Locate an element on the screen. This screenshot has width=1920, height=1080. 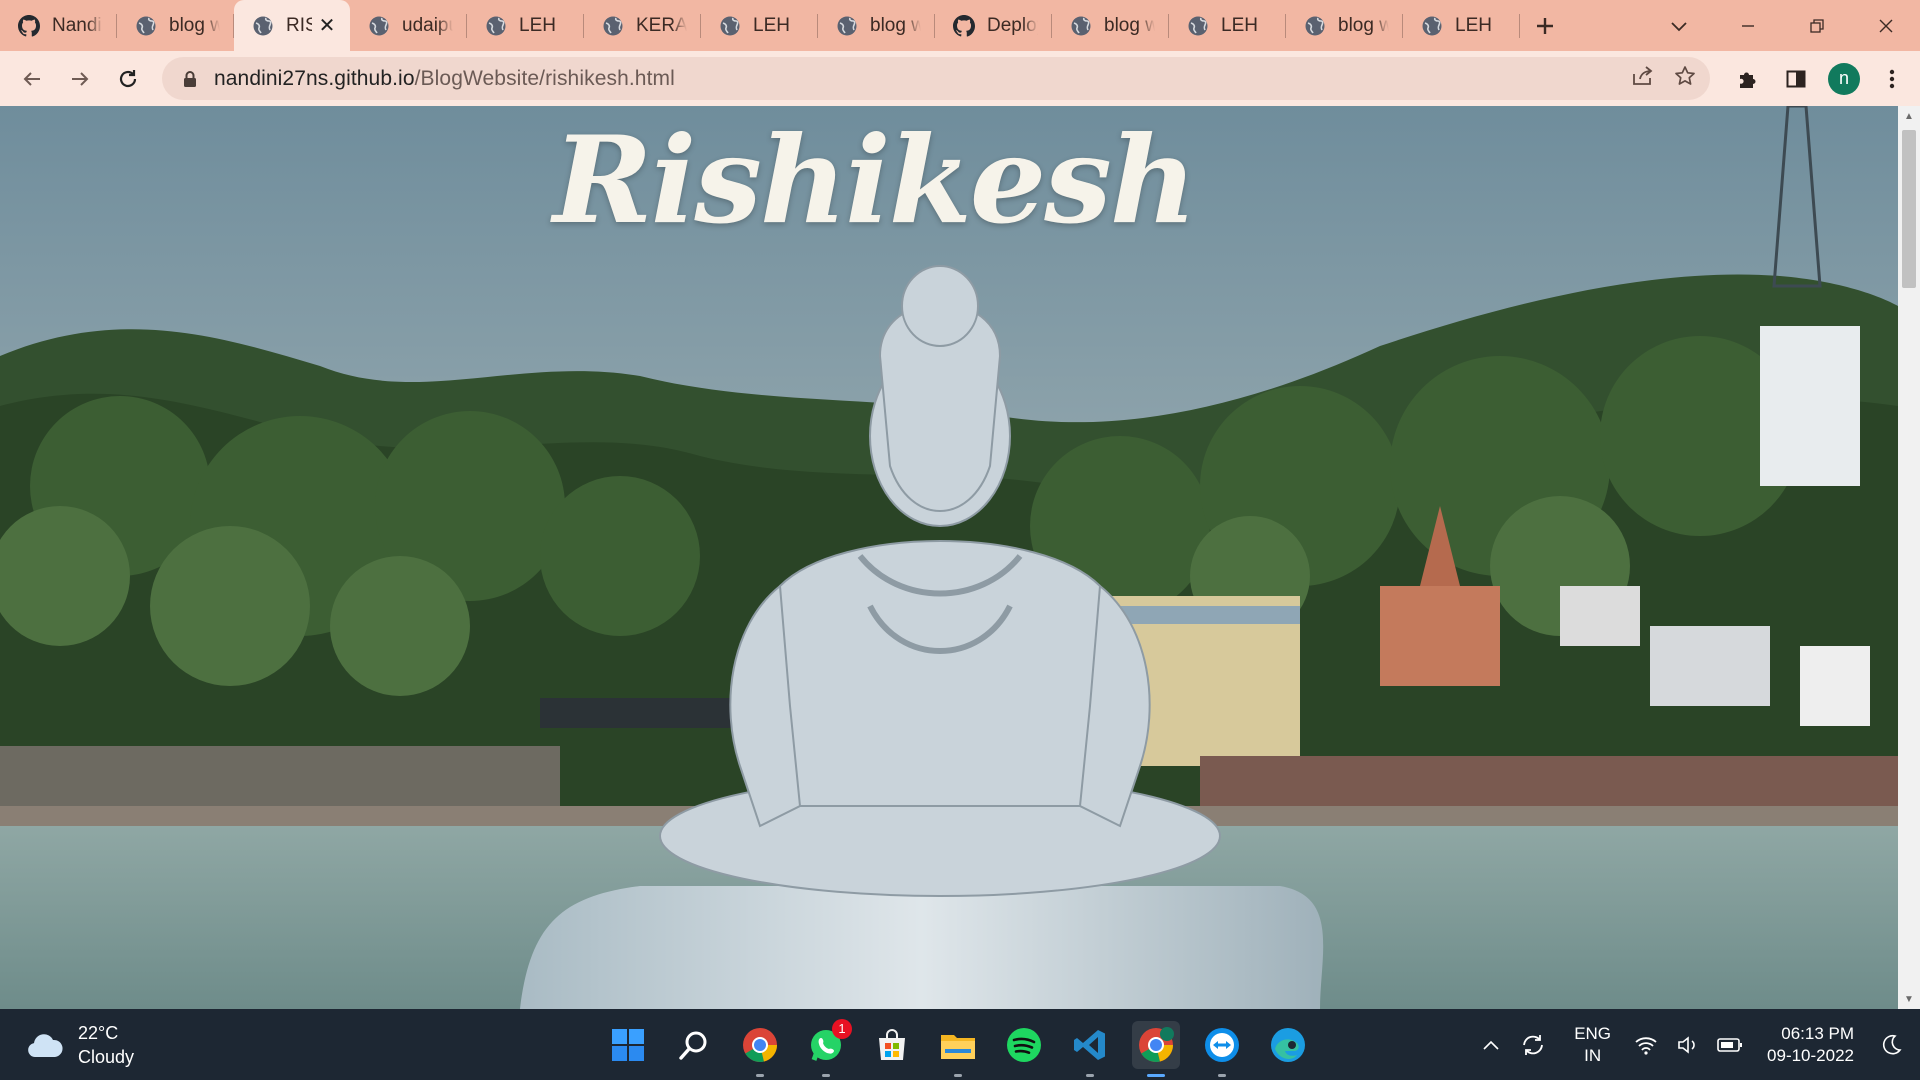
tab-4: udaipu is located at coordinates (408, 25).